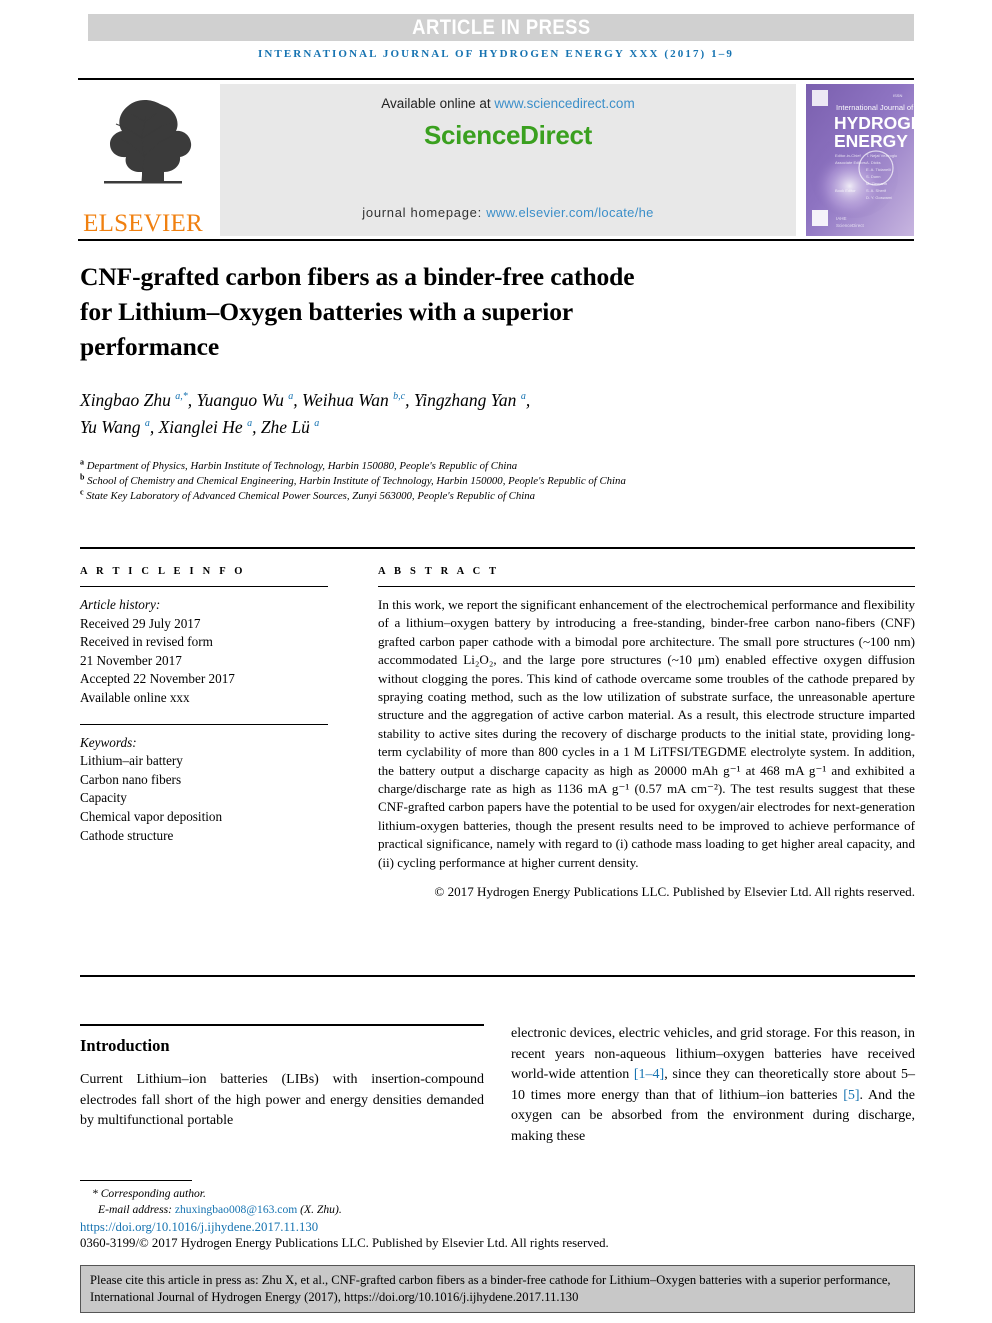 The image size is (992, 1323). I want to click on article-history-line: Available online xxx, so click(135, 697).